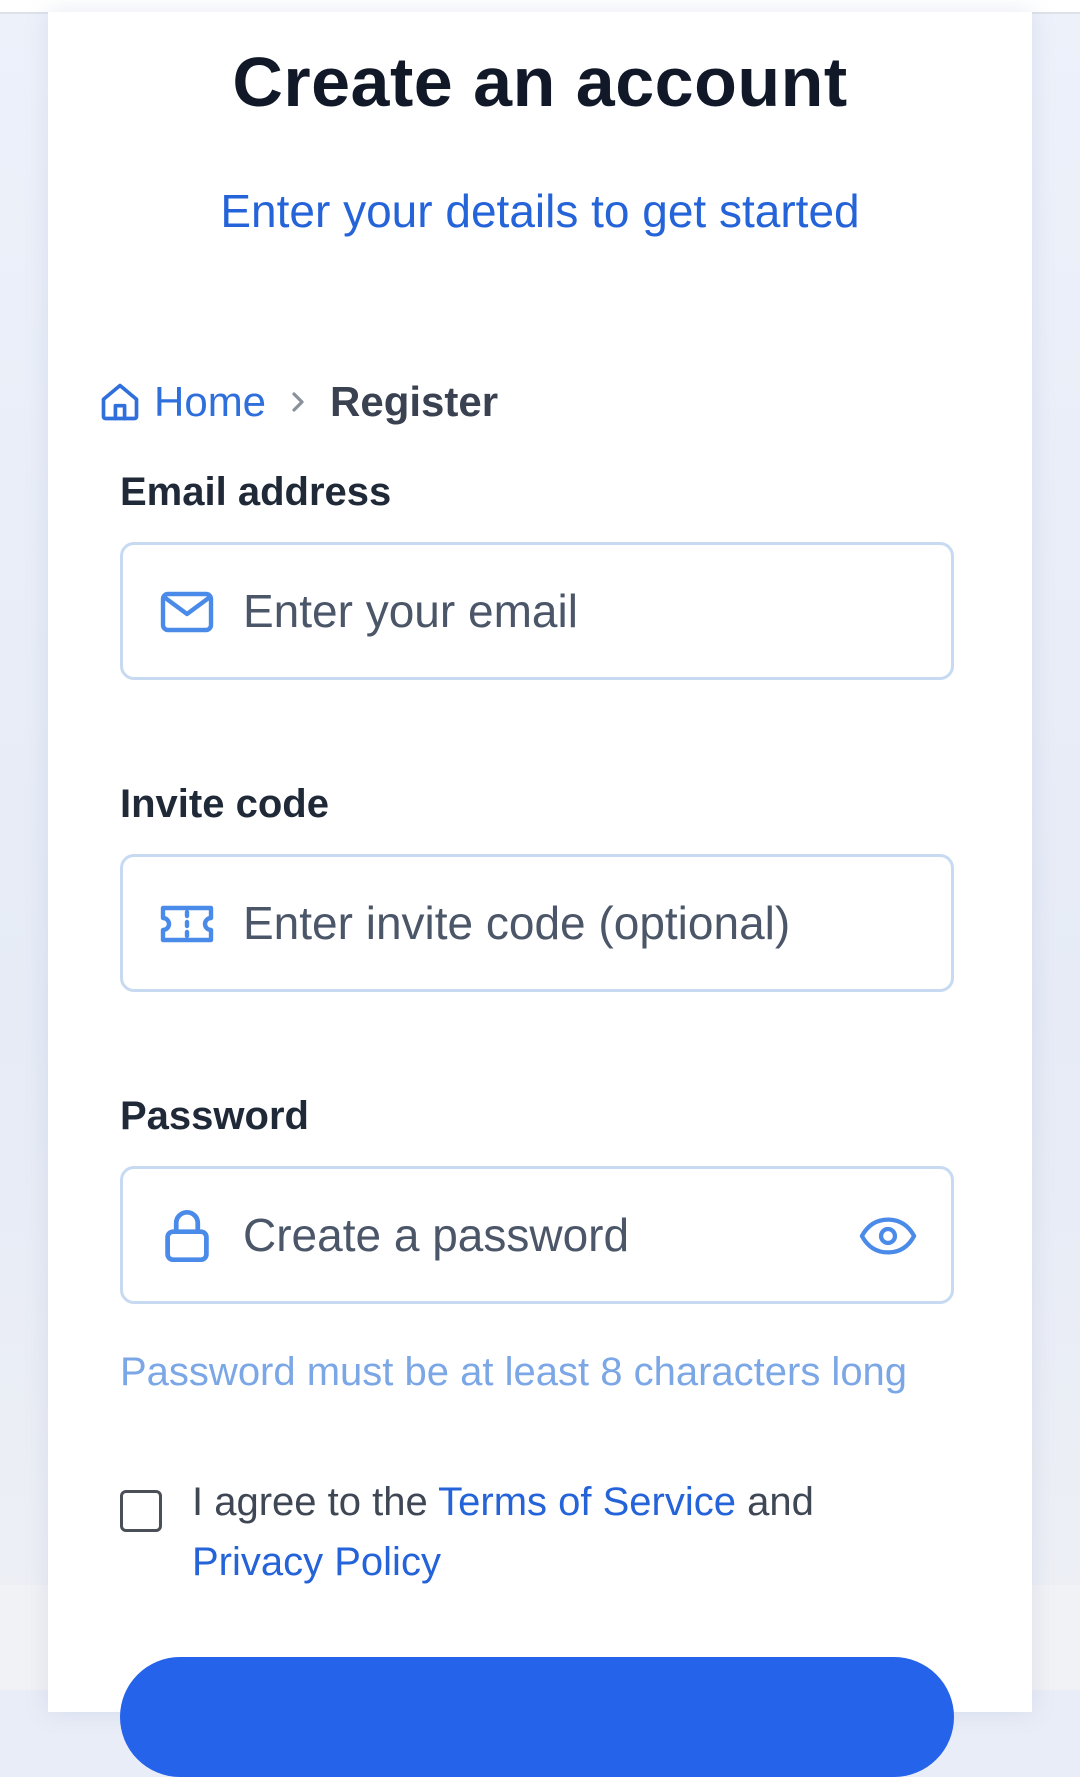  Describe the element at coordinates (256, 492) in the screenshot. I see `email-label: Email address` at that location.